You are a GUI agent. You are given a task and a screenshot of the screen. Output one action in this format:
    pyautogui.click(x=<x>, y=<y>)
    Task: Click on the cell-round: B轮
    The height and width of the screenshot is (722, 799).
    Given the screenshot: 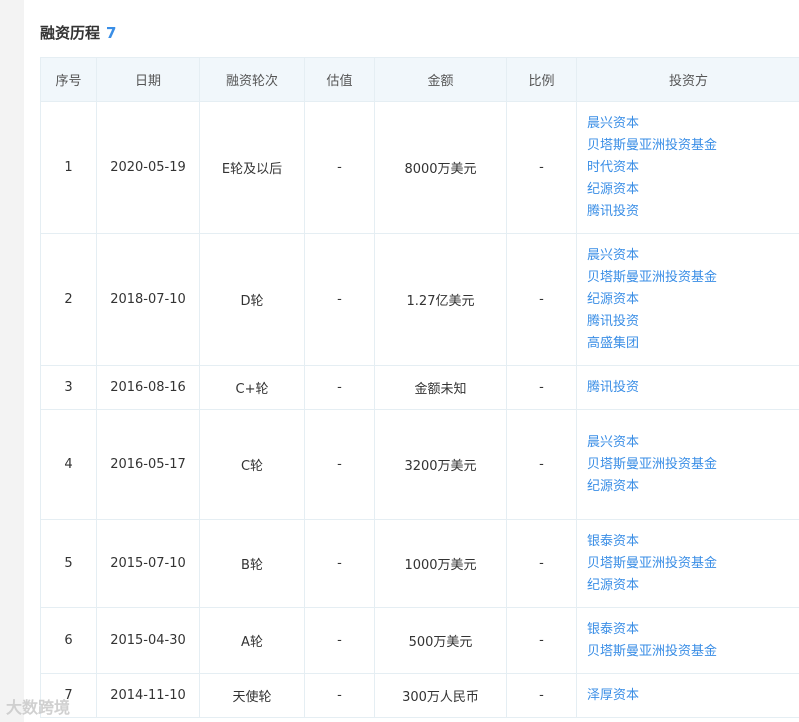 What is the action you would take?
    pyautogui.click(x=252, y=563)
    